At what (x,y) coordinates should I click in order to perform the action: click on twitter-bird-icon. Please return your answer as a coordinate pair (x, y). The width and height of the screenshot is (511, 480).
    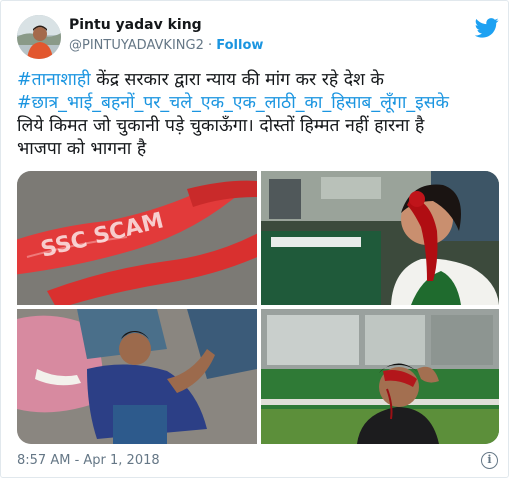
    Looking at the image, I should click on (487, 28).